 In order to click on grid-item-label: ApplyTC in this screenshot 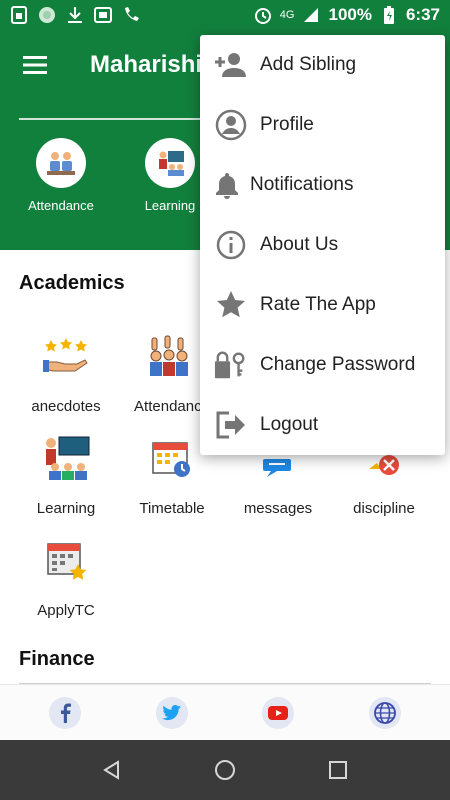, I will do `click(66, 610)`.